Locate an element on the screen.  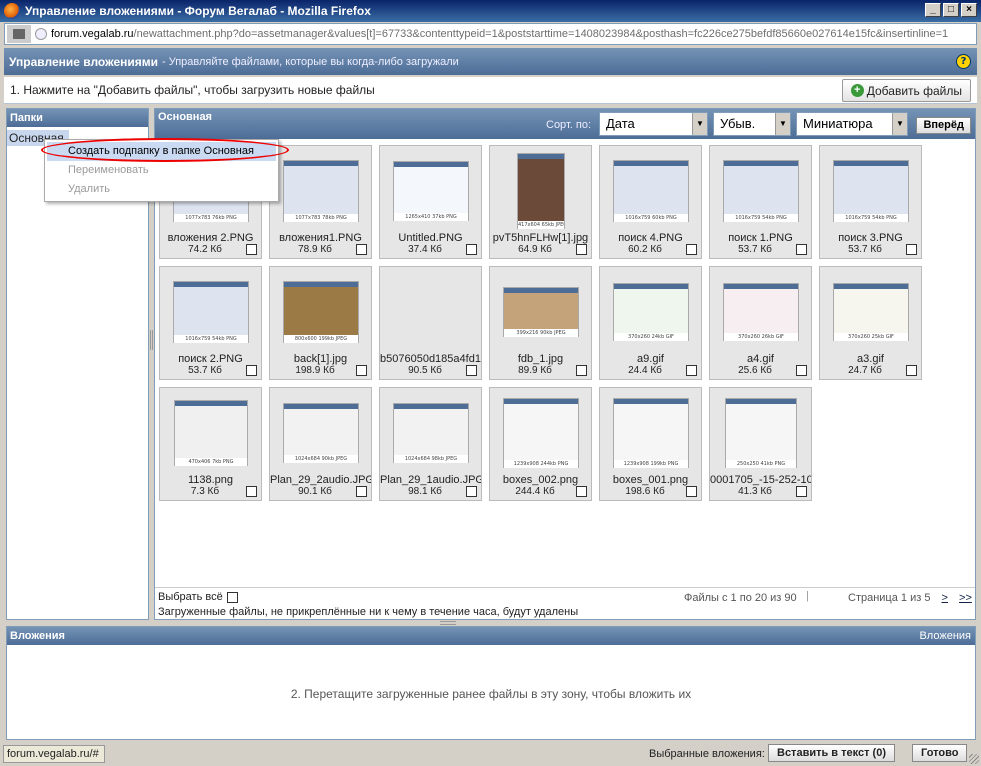
file-tile: 1239x908 244kb PNG boxes_002.png 244.4 Кб is located at coordinates (540, 444).